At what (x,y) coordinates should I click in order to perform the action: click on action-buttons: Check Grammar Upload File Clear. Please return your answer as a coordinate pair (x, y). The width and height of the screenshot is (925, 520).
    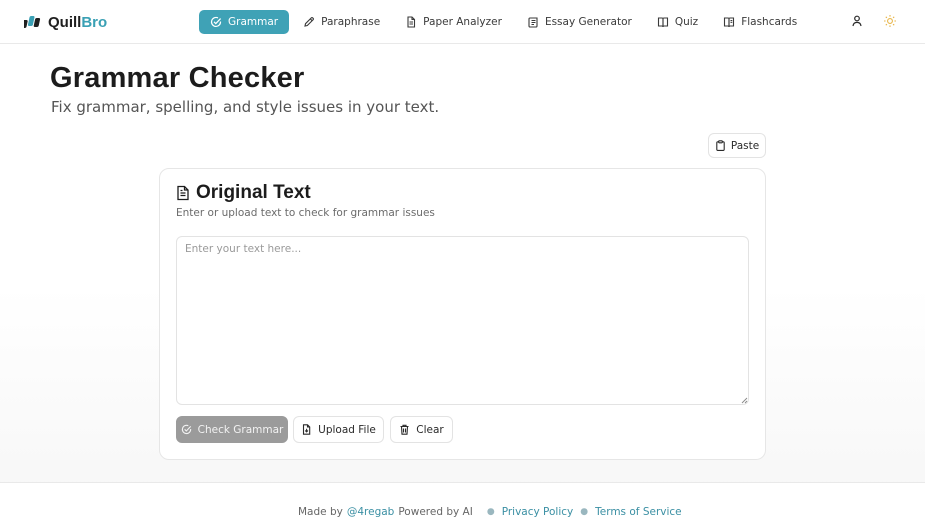
    Looking at the image, I should click on (314, 429).